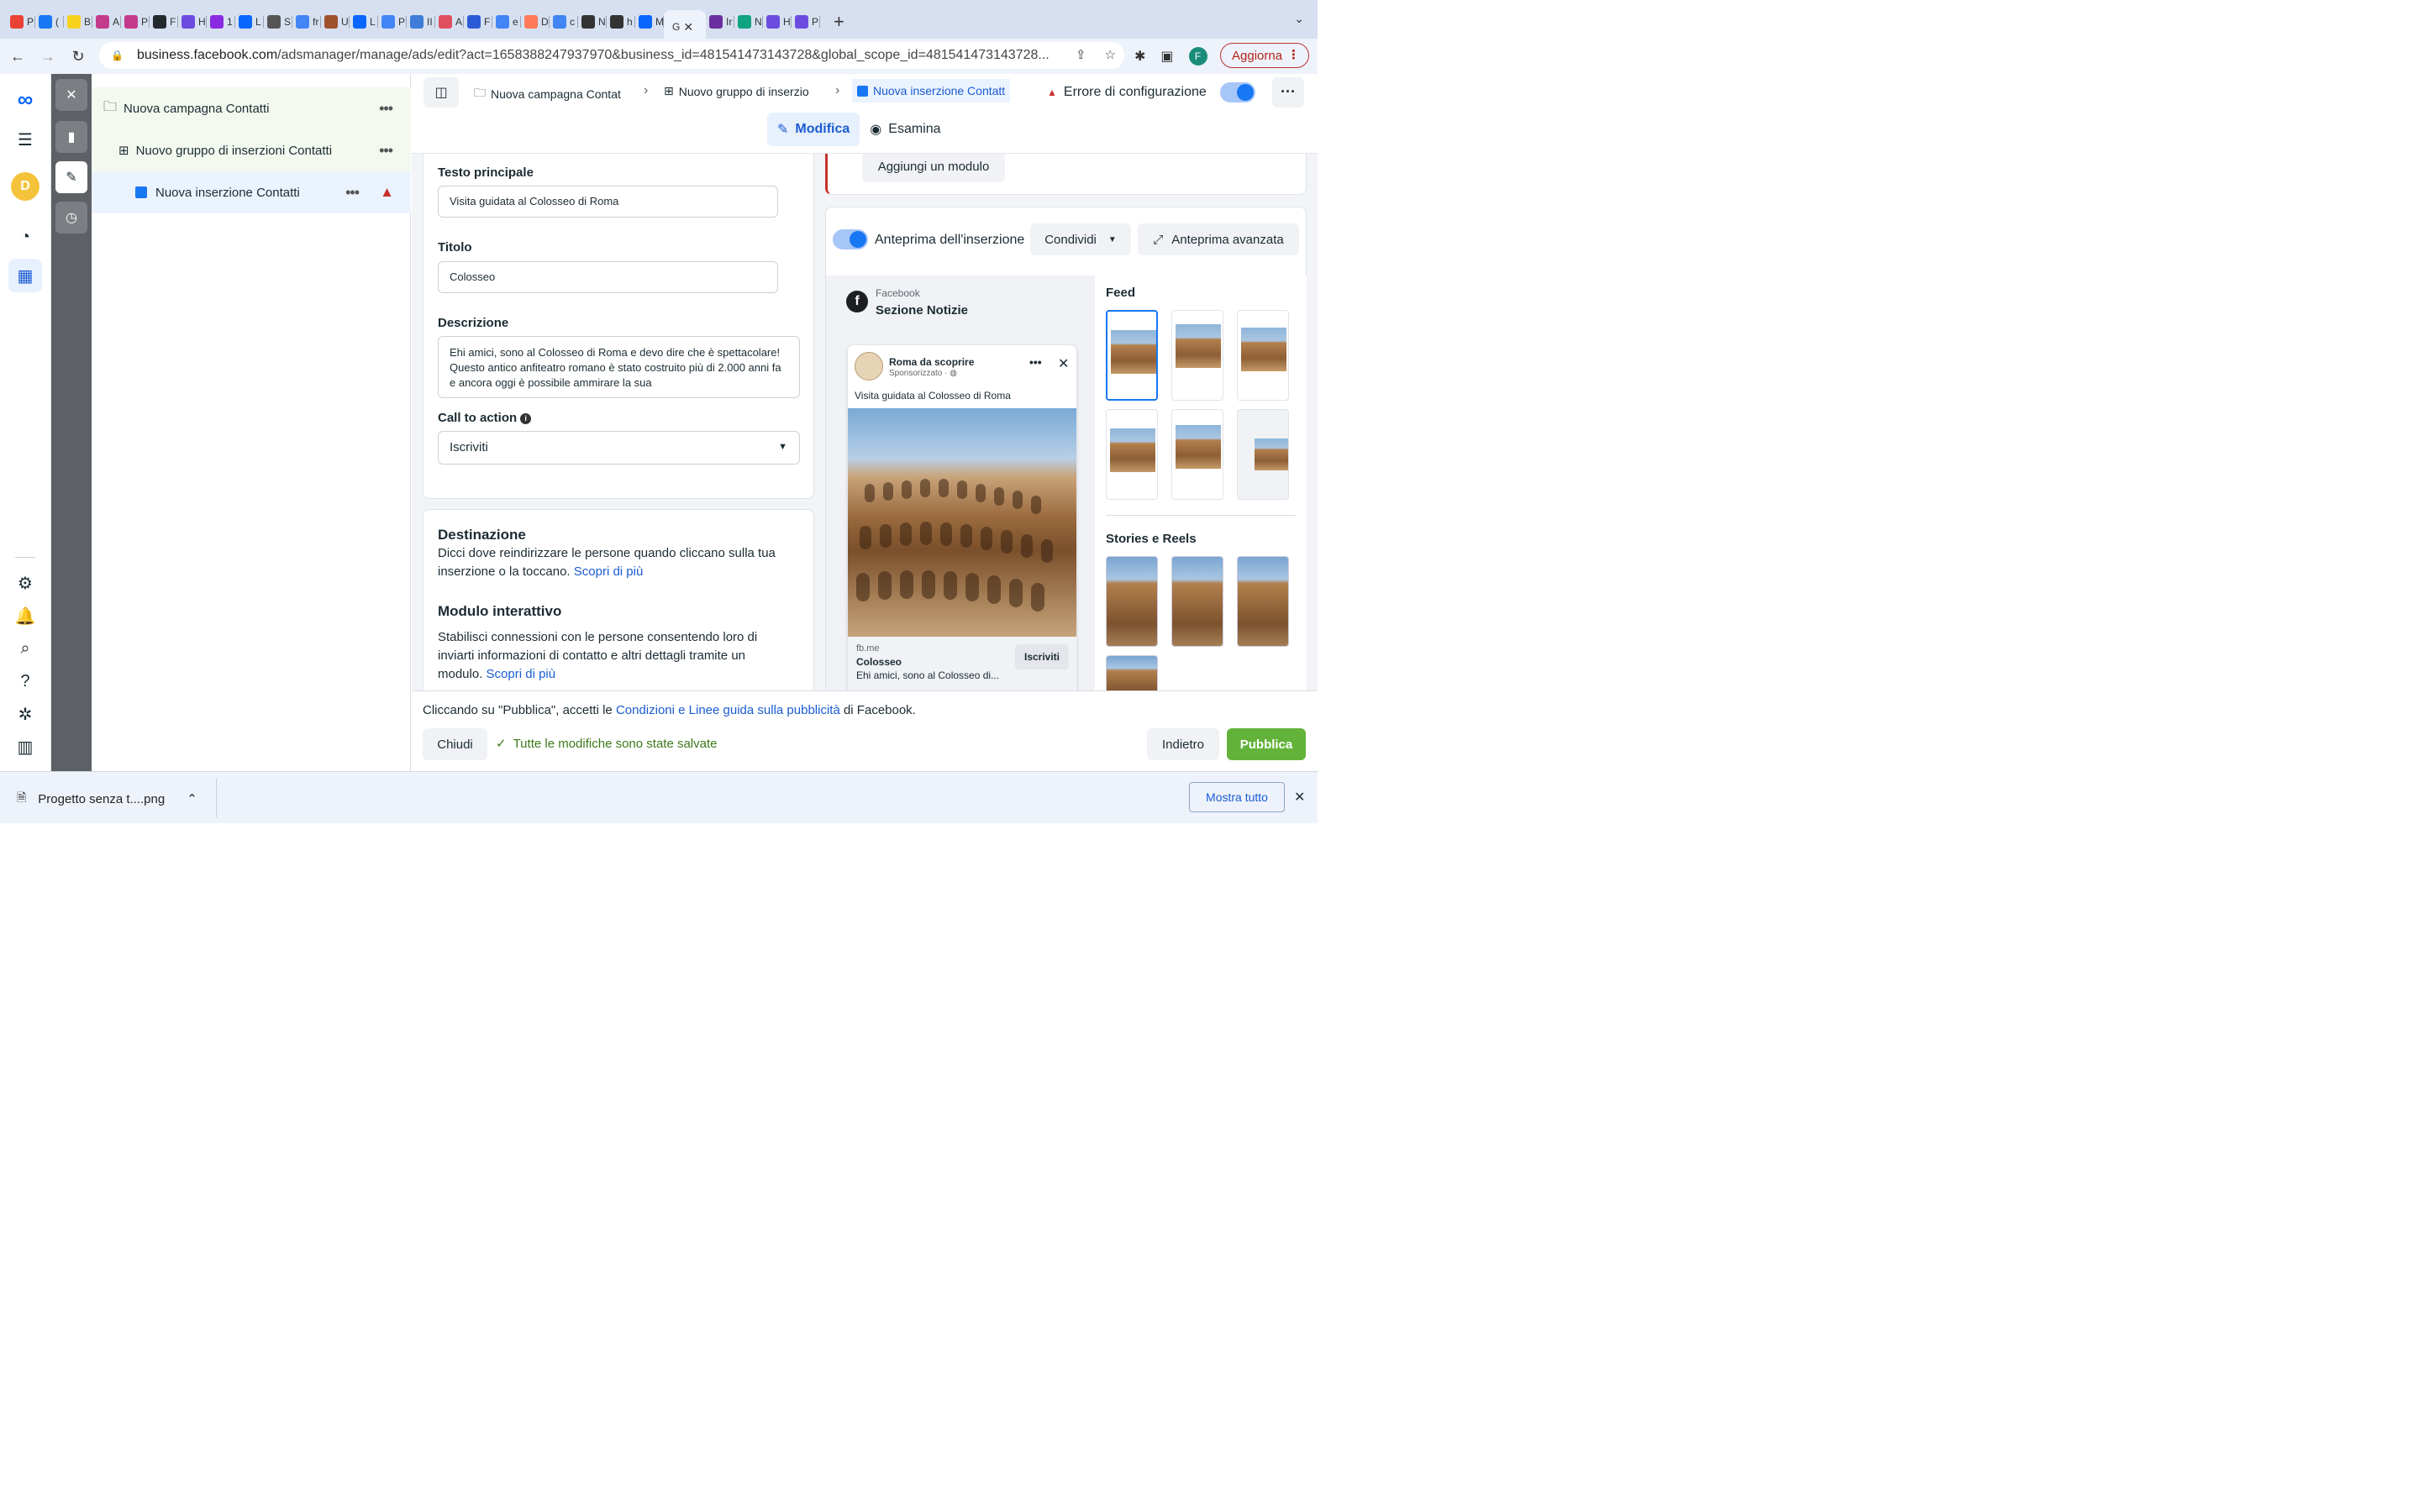 This screenshot has width=2420, height=1512. I want to click on browser-tab: II, so click(421, 22).